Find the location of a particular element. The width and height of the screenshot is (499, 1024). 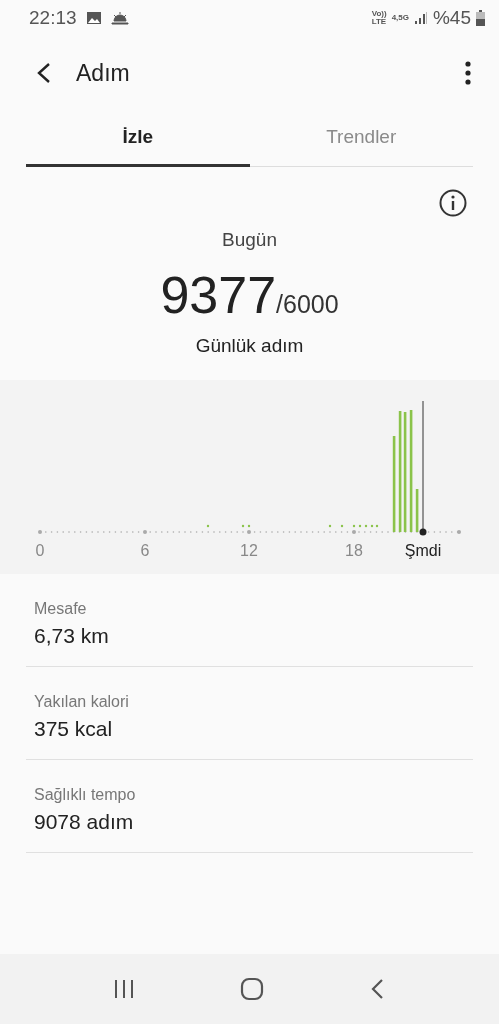

menu-icon is located at coordinates (468, 73).